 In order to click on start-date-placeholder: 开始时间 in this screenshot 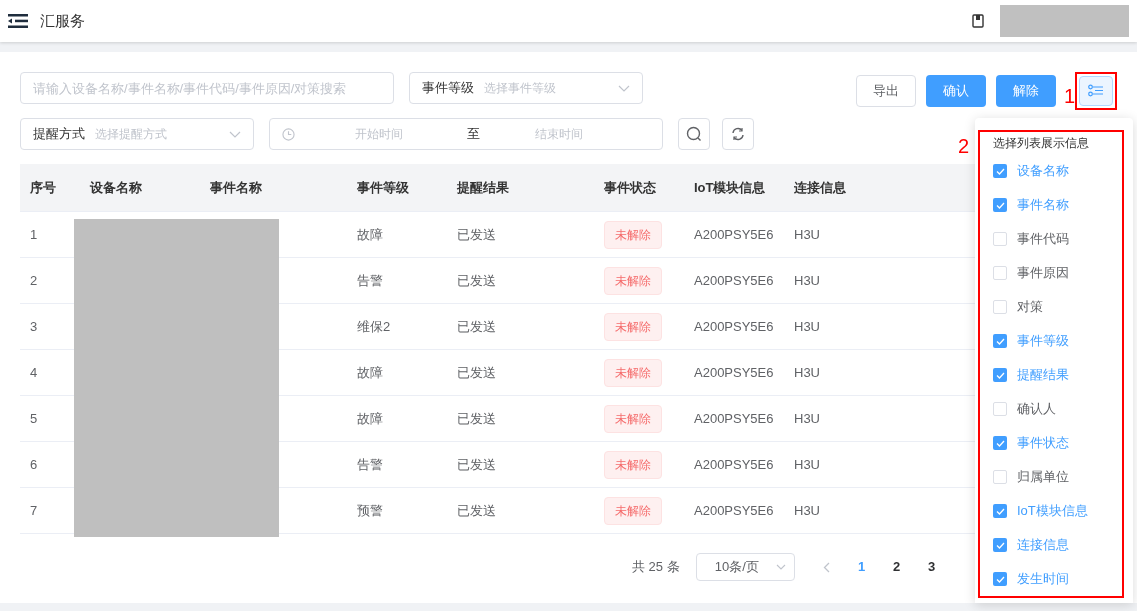, I will do `click(379, 134)`.